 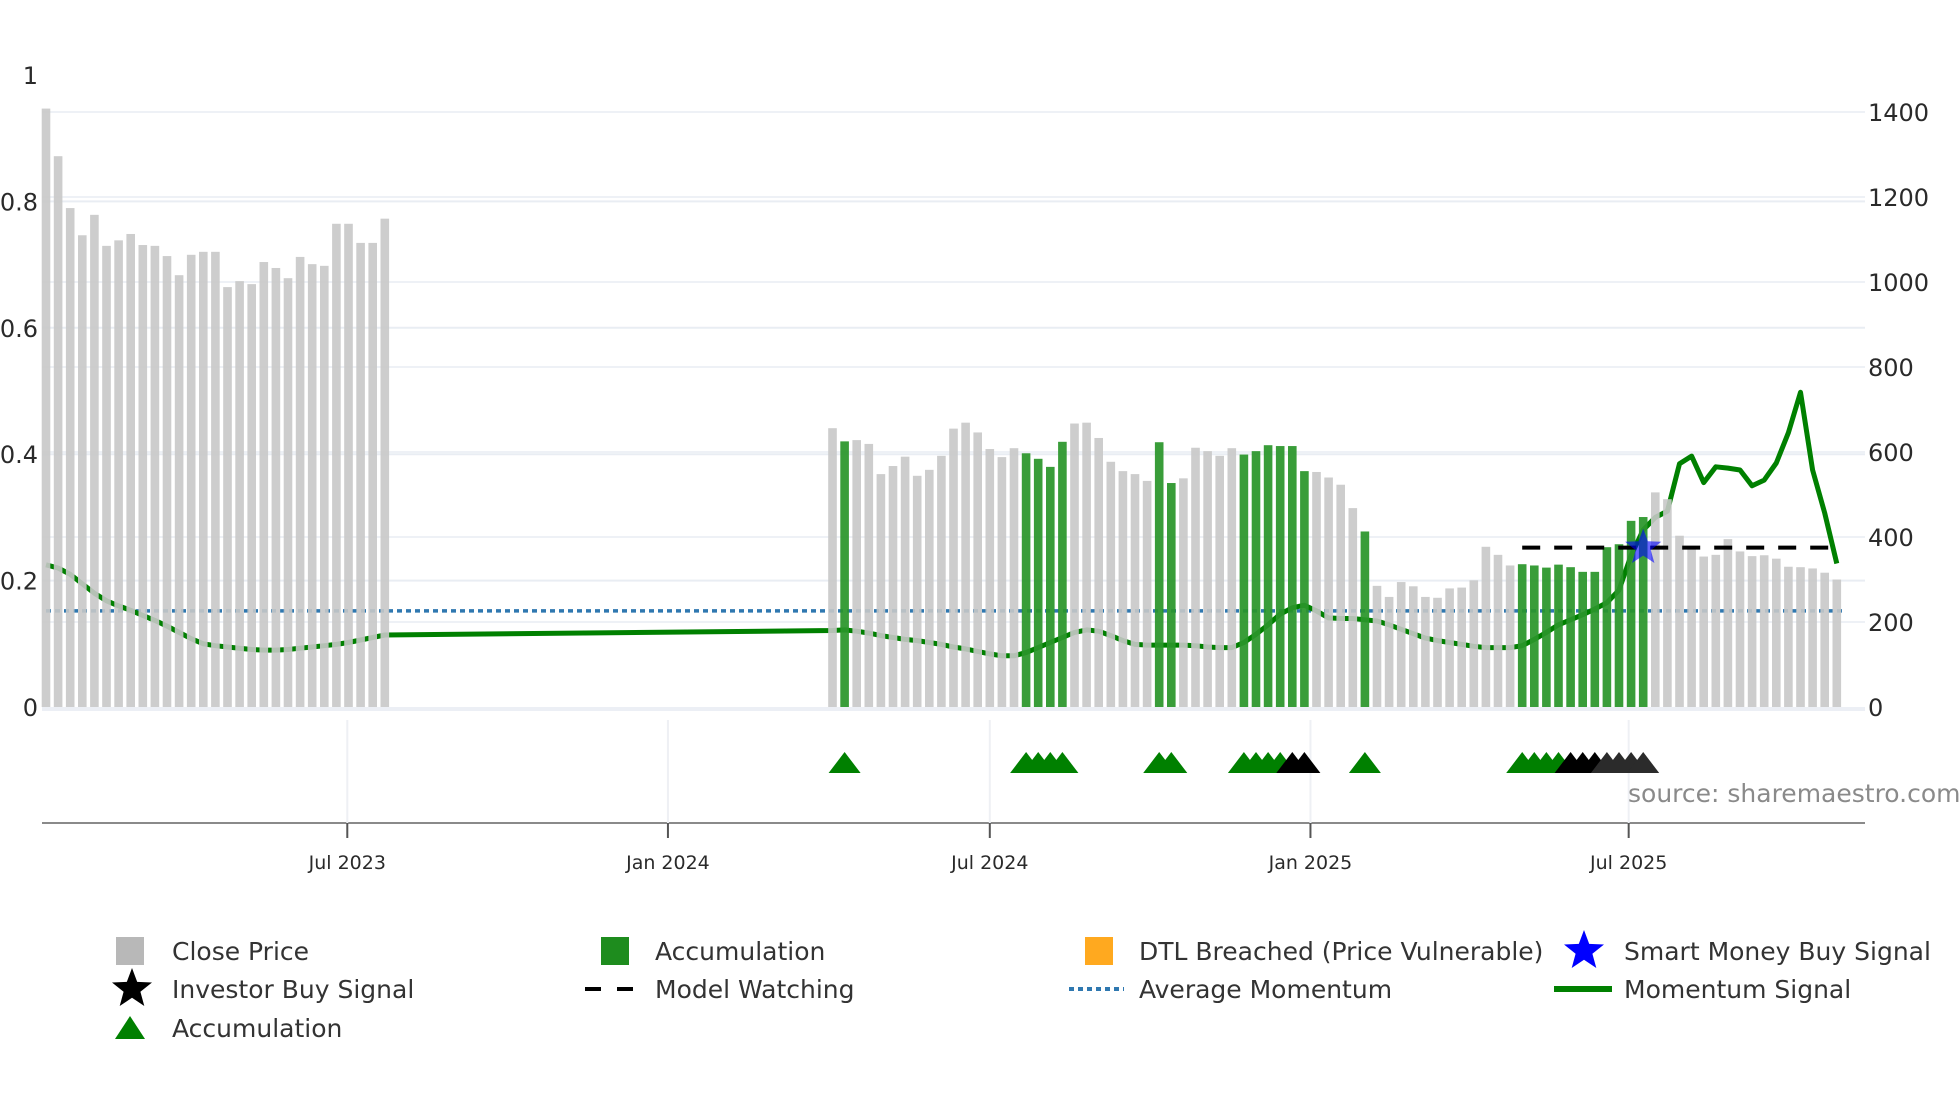 What do you see at coordinates (130, 1027) in the screenshot?
I see `legend-triangle-icon` at bounding box center [130, 1027].